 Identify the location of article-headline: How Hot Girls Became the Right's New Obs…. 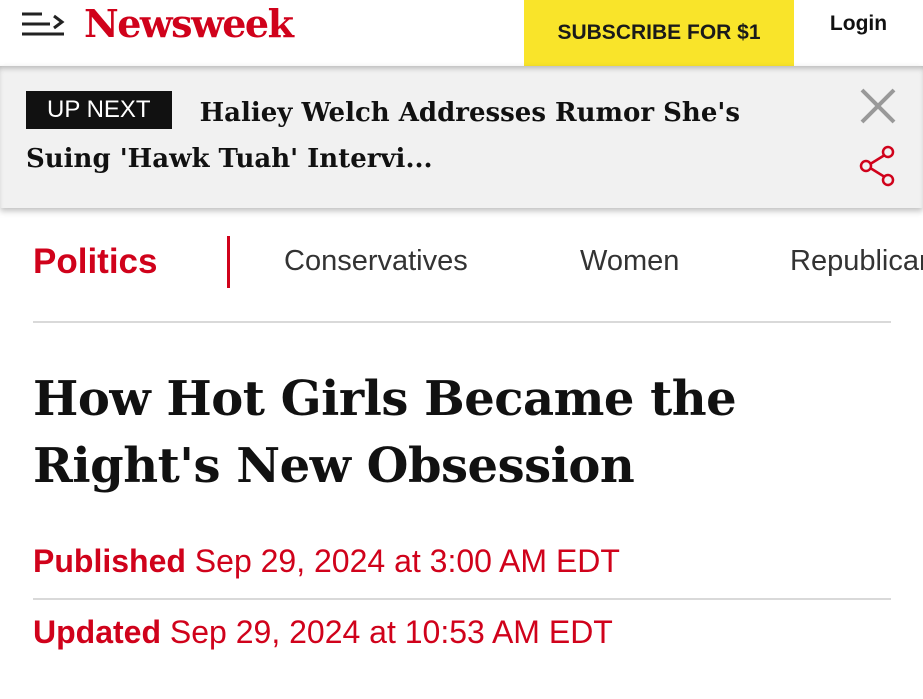
(385, 432).